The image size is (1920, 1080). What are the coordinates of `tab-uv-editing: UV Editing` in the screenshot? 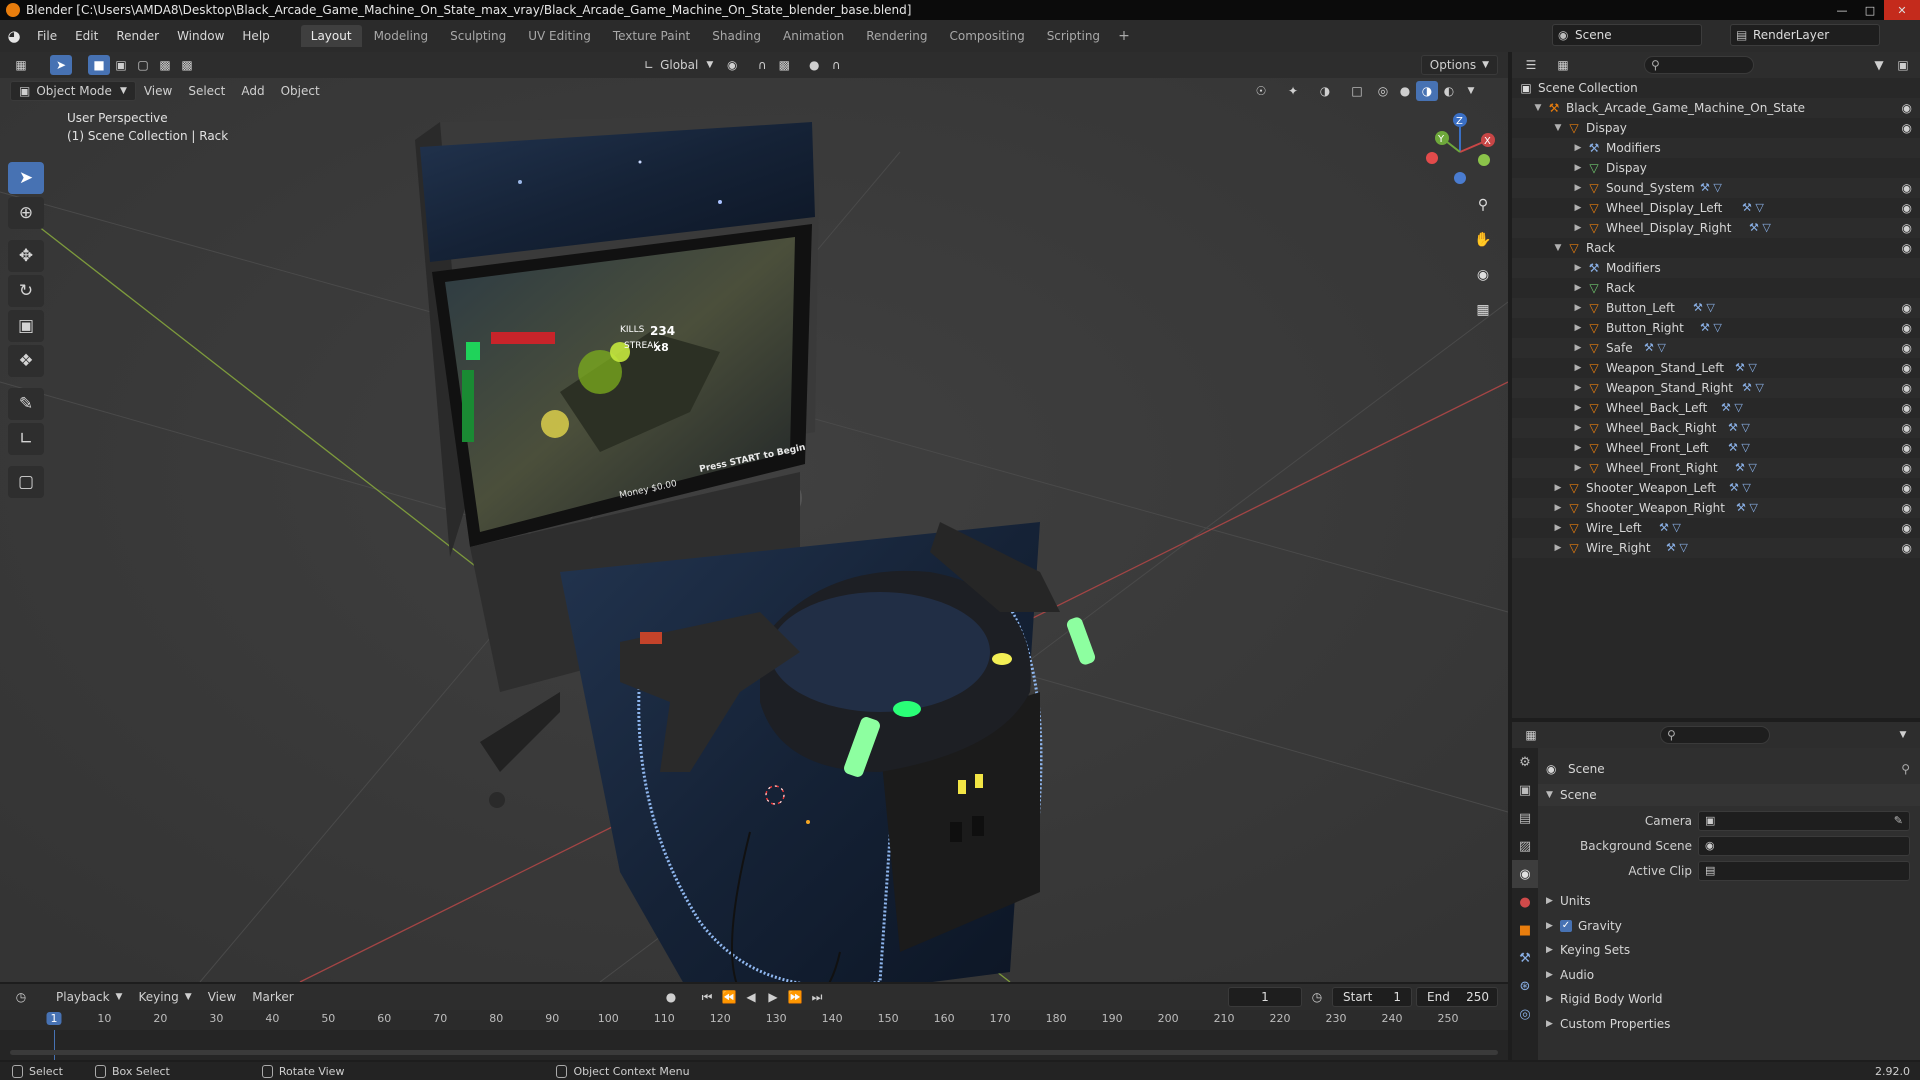 It's located at (559, 36).